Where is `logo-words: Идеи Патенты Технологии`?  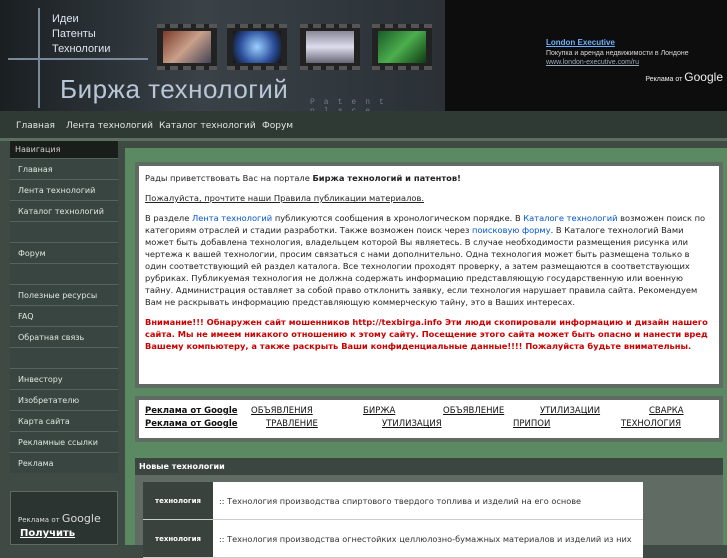 logo-words: Идеи Патенты Технологии is located at coordinates (81, 34).